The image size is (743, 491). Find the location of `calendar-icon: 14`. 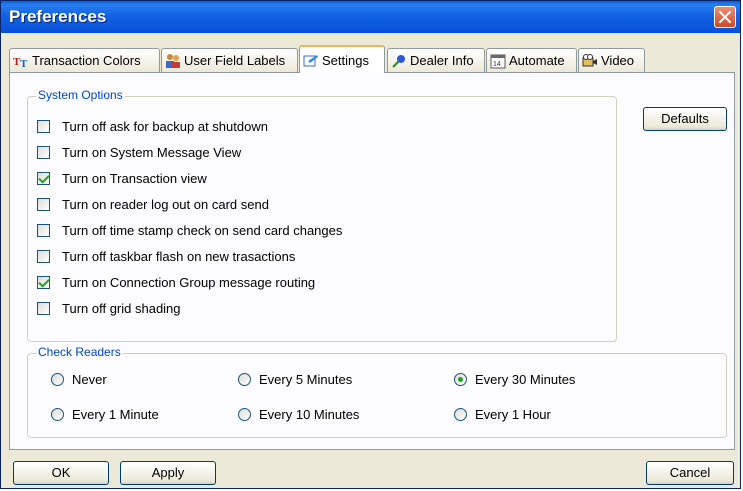

calendar-icon: 14 is located at coordinates (498, 61).